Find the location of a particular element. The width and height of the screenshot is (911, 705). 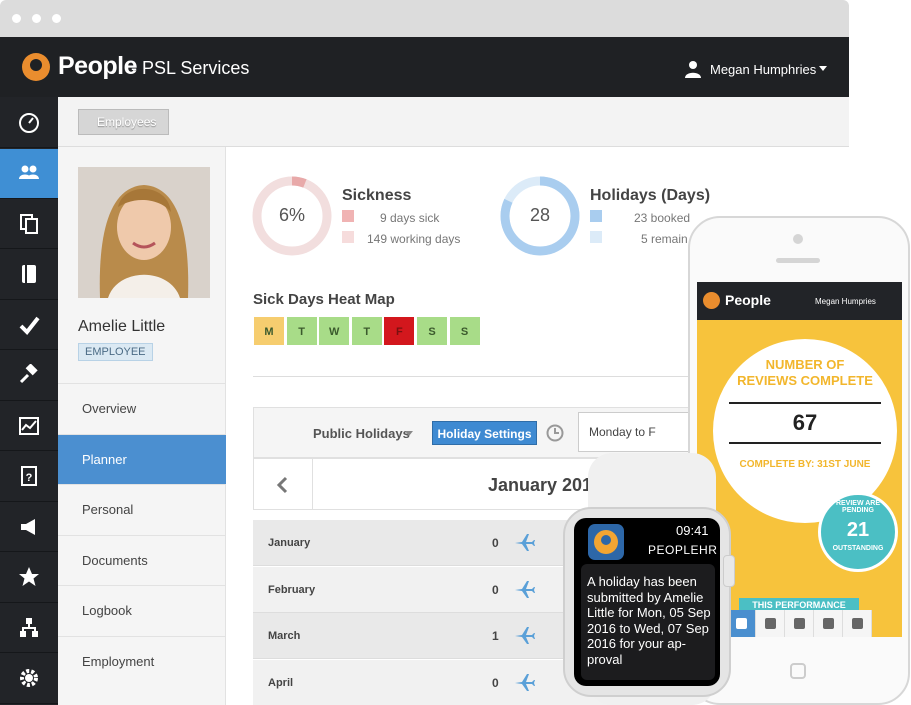

watch-time: 09:41 is located at coordinates (692, 530).